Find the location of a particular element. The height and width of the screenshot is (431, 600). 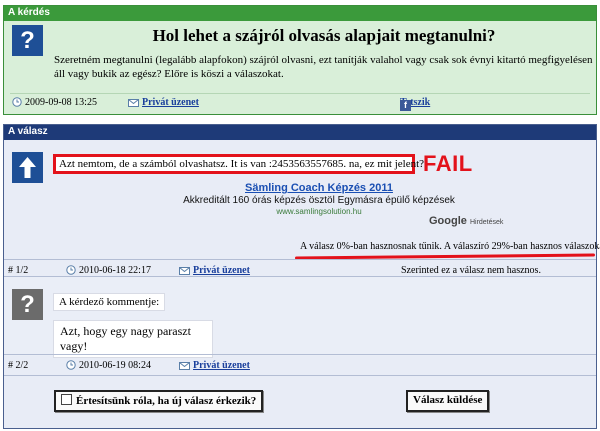

question-private-message: Privát üzenet is located at coordinates (163, 102).